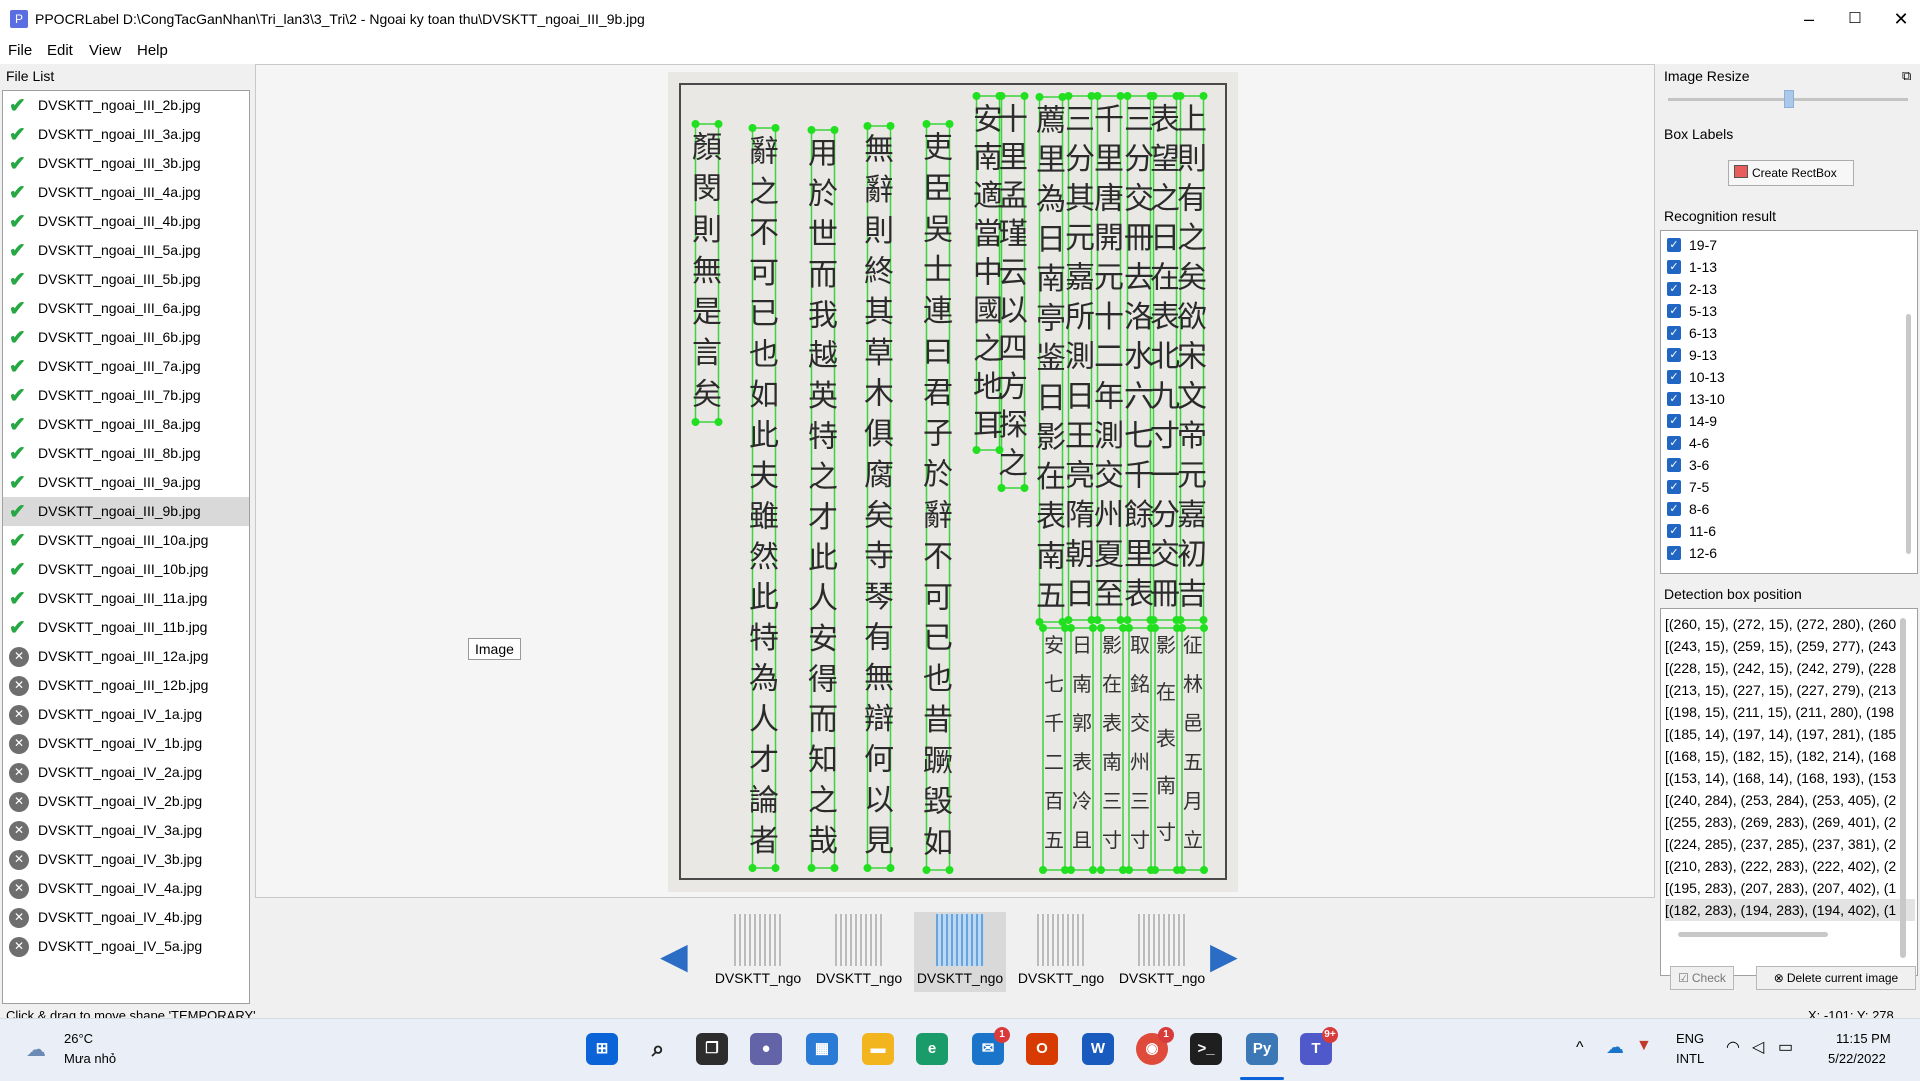 This screenshot has width=1920, height=1081. Describe the element at coordinates (1790, 800) in the screenshot. I see `detection-item: [(240, 284), (253, 284), (253, 405), (2` at that location.